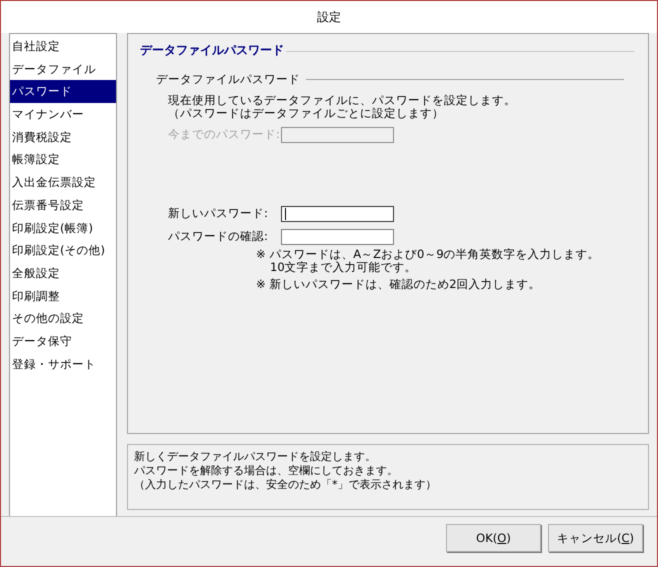  What do you see at coordinates (306, 113) in the screenshot?
I see `description-text: （パスワードはデータファイルごとに設定します）` at bounding box center [306, 113].